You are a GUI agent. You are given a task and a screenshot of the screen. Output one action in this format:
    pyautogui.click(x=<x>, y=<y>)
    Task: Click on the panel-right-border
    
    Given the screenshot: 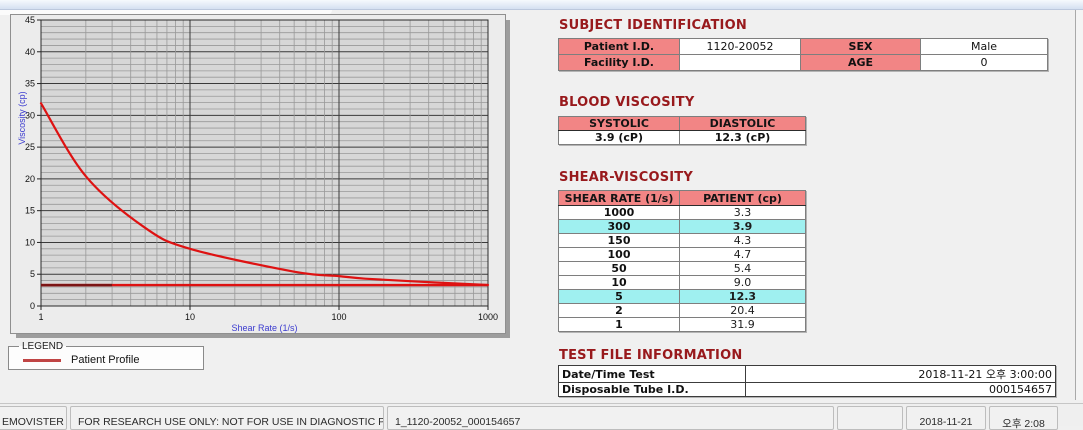 What is the action you would take?
    pyautogui.click(x=1075, y=205)
    